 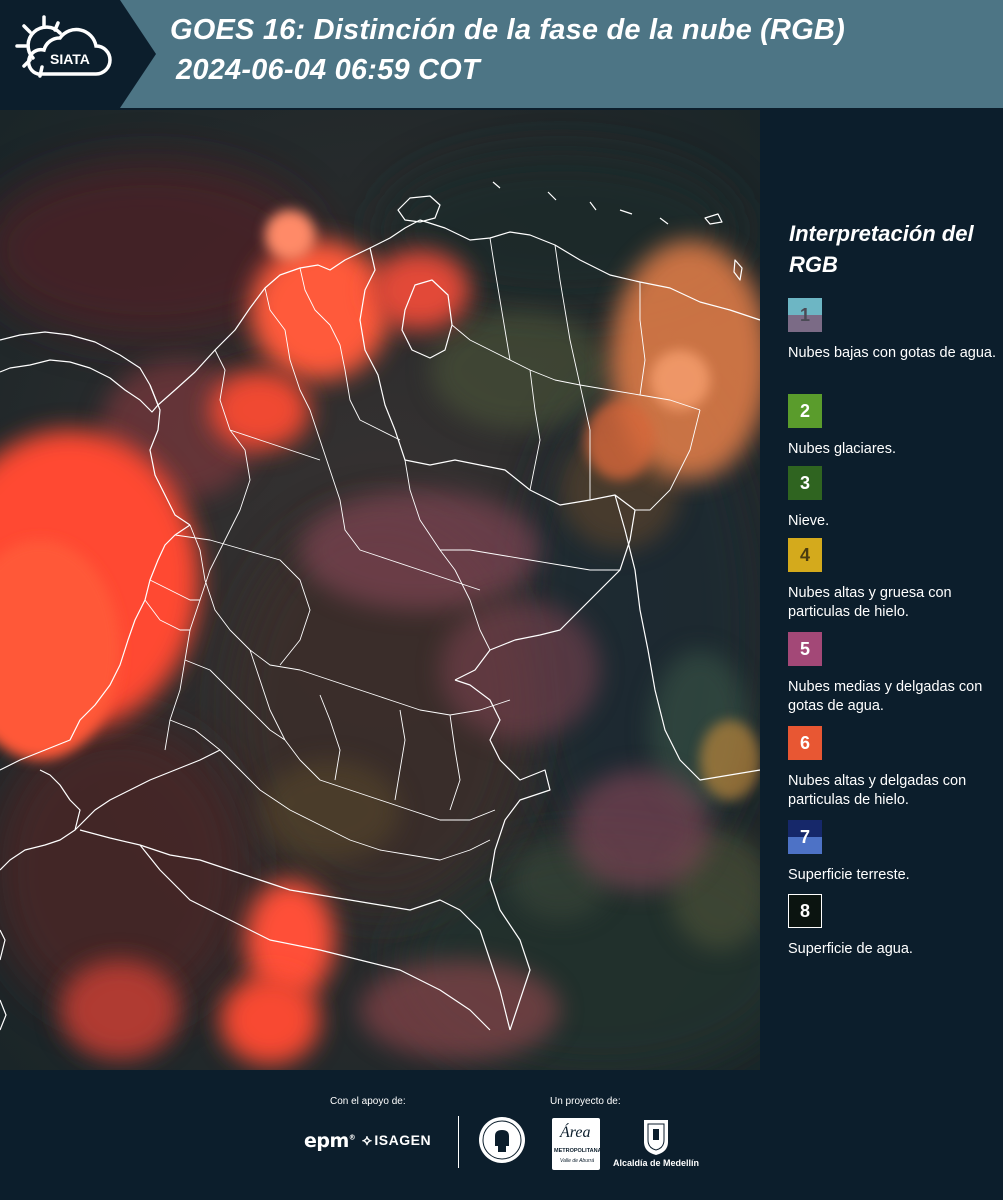 What do you see at coordinates (893, 852) in the screenshot?
I see `legend-item-7: 7 Superficie terreste.` at bounding box center [893, 852].